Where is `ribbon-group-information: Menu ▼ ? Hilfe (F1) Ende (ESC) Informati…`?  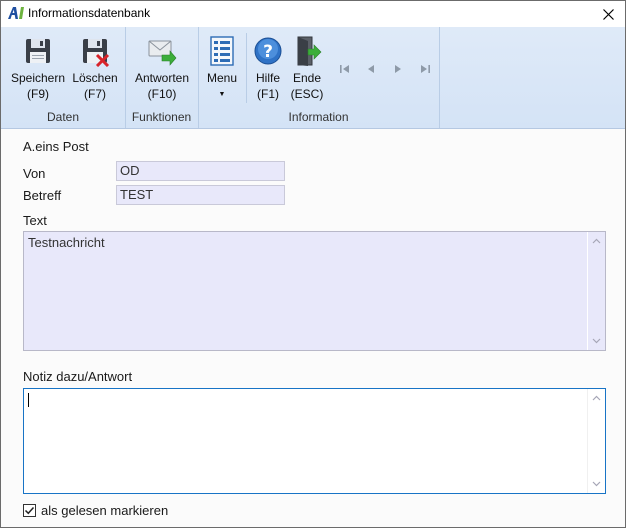 ribbon-group-information: Menu ▼ ? Hilfe (F1) Ende (ESC) Informati… is located at coordinates (319, 77).